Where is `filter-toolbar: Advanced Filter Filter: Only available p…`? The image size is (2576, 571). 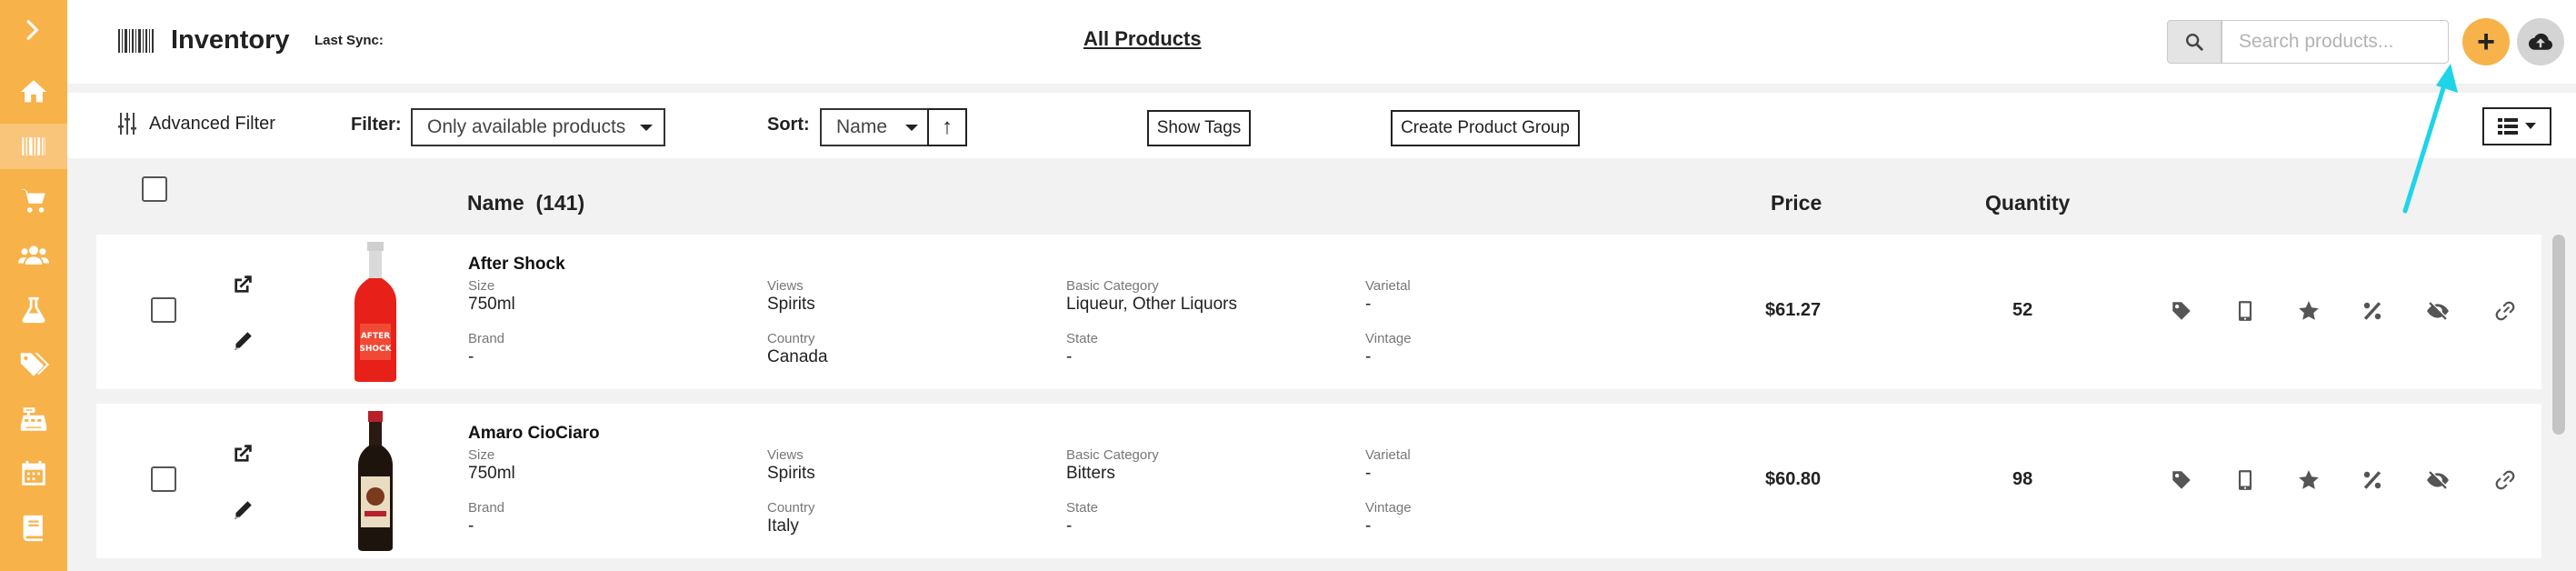 filter-toolbar: Advanced Filter Filter: Only available p… is located at coordinates (1321, 125).